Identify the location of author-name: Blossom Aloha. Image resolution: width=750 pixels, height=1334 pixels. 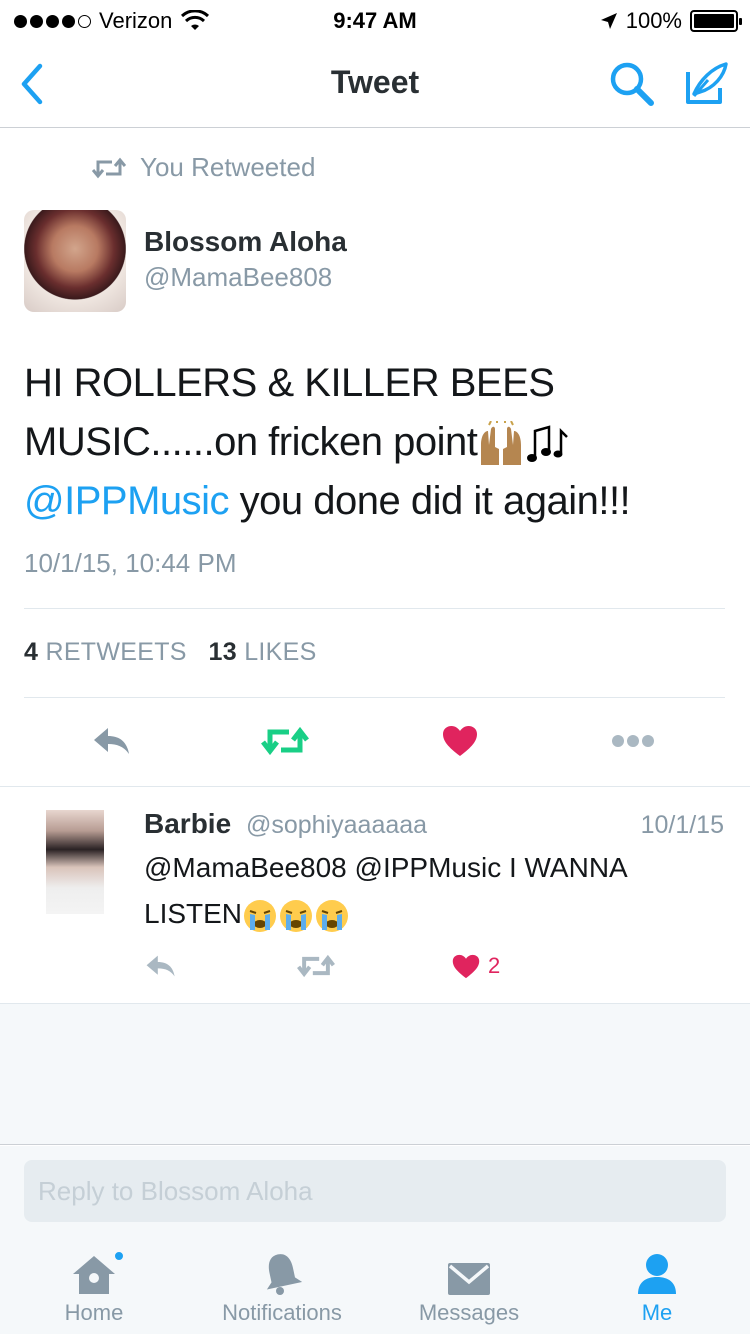
(245, 242).